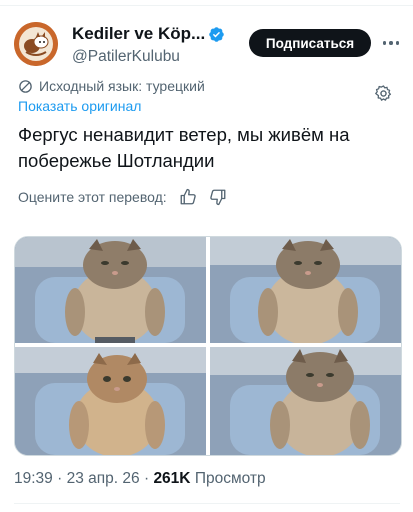 The image size is (413, 512). What do you see at coordinates (383, 93) in the screenshot?
I see `gear-icon` at bounding box center [383, 93].